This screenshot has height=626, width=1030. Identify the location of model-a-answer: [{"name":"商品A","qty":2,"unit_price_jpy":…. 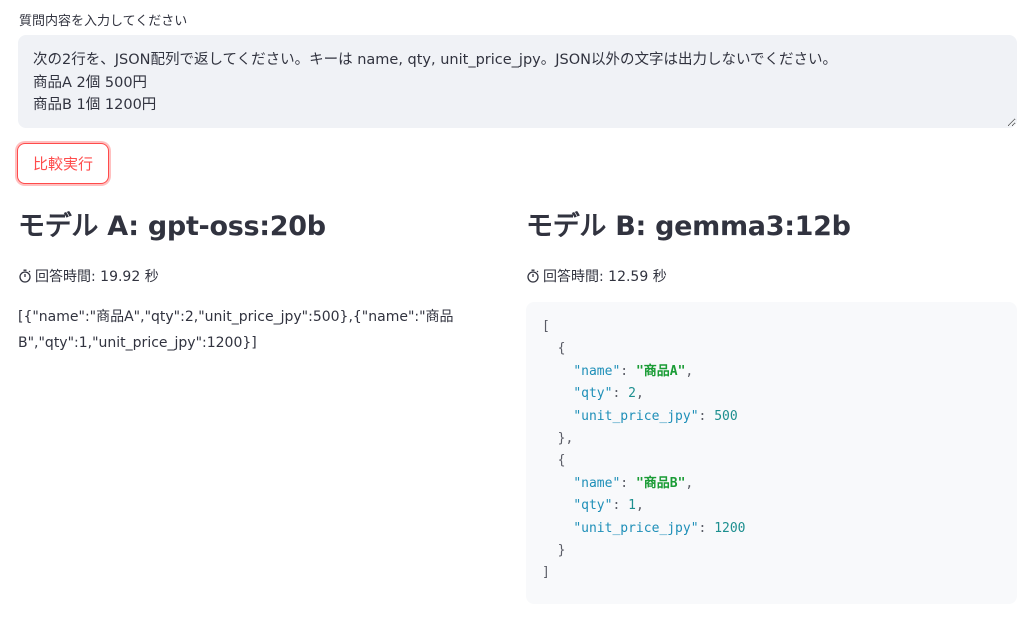
(236, 330).